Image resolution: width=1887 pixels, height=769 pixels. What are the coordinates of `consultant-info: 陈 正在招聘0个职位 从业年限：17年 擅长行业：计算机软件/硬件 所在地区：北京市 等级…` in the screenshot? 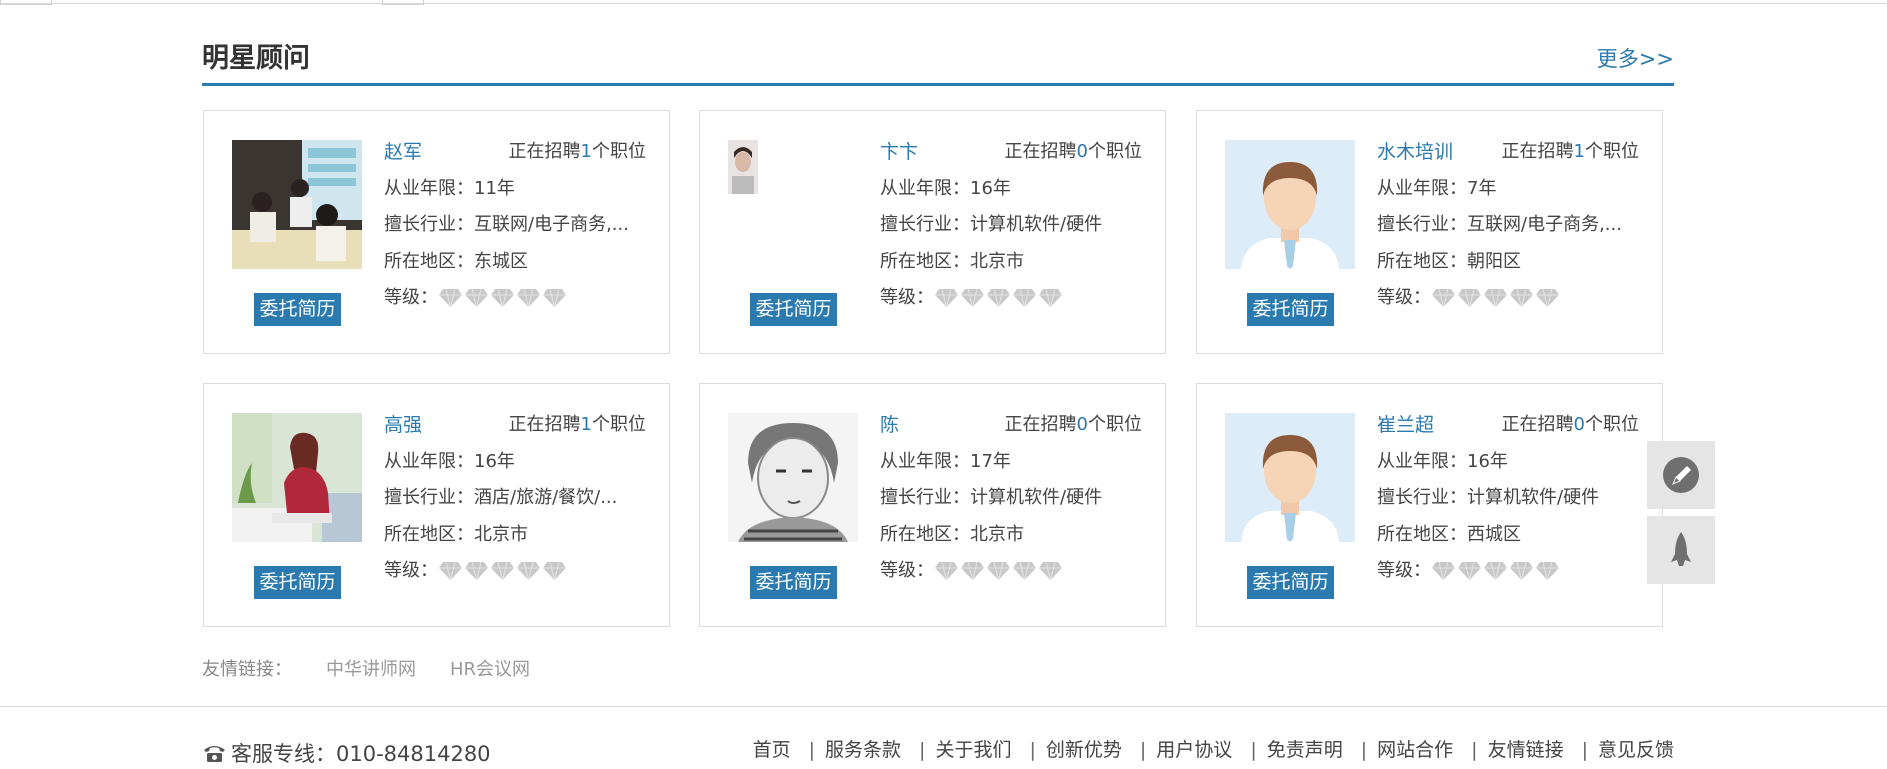 It's located at (1015, 503).